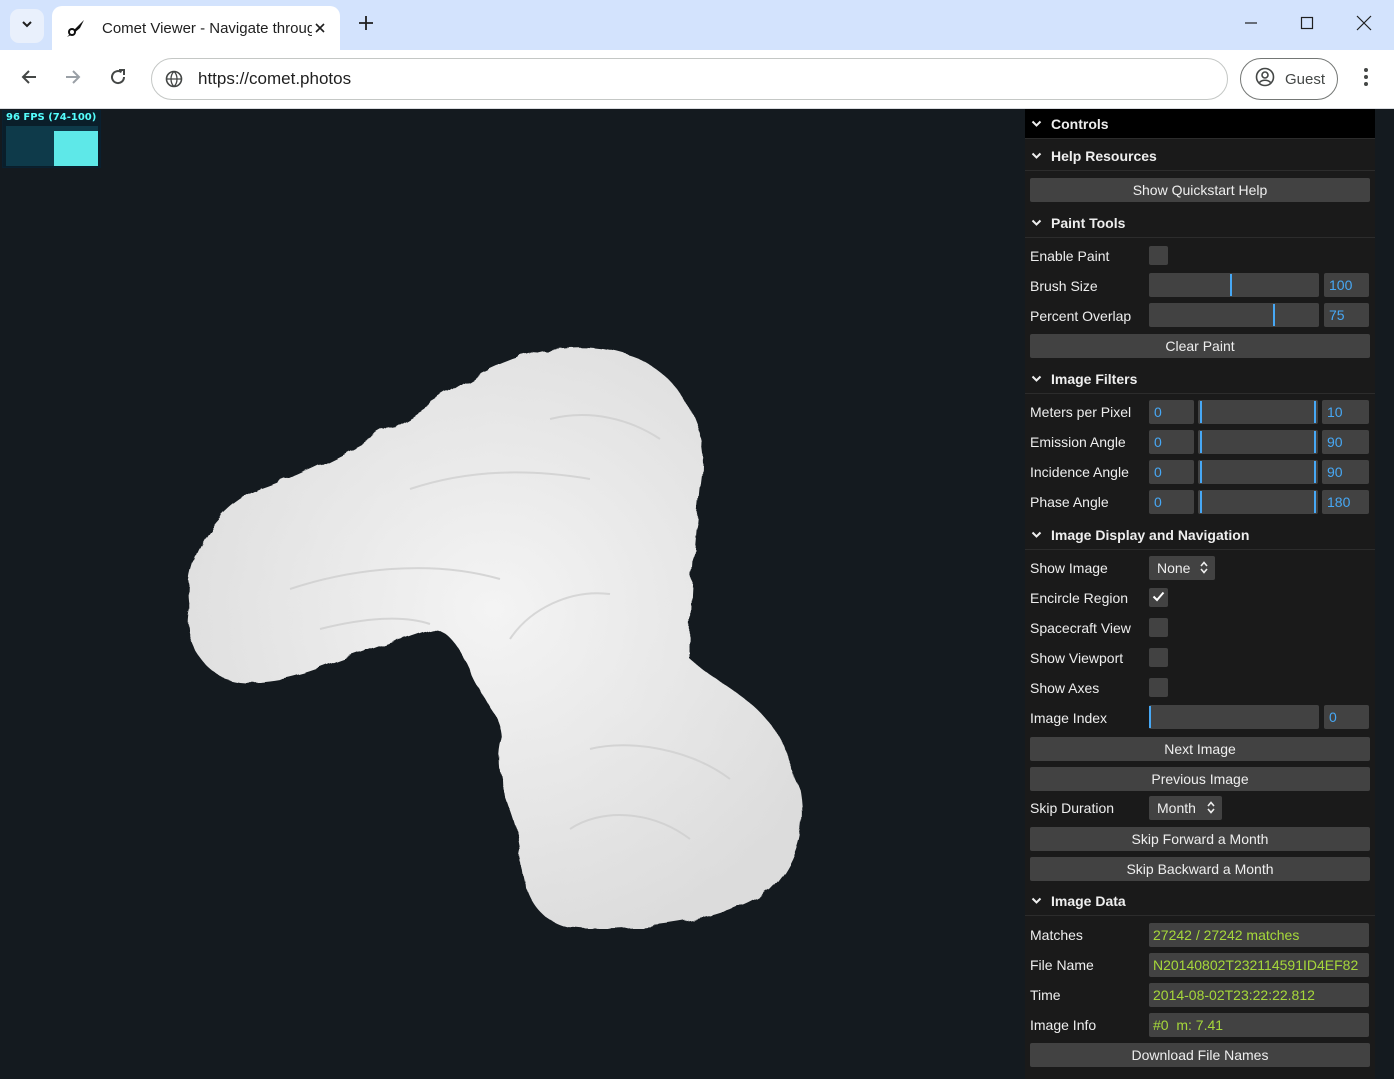 The width and height of the screenshot is (1394, 1079). What do you see at coordinates (1088, 900) in the screenshot?
I see `folder-title: Image Data` at bounding box center [1088, 900].